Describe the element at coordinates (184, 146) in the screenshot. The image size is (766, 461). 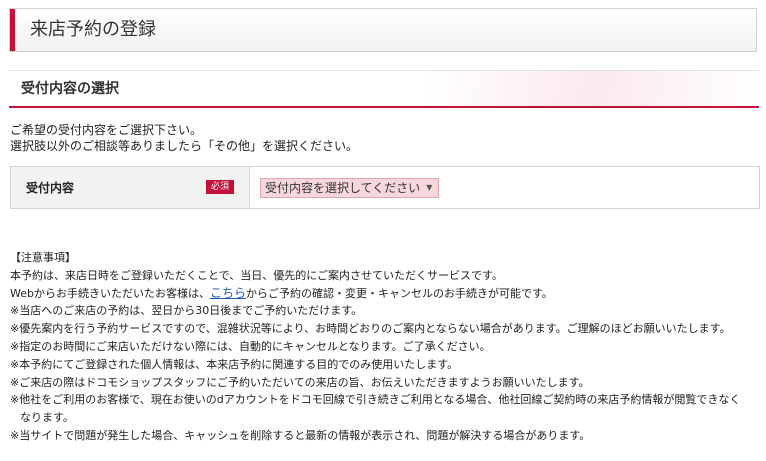
I see `intro-line-2: 選択肢以外のご相談等ありましたら「その他」を選択ください。` at that location.